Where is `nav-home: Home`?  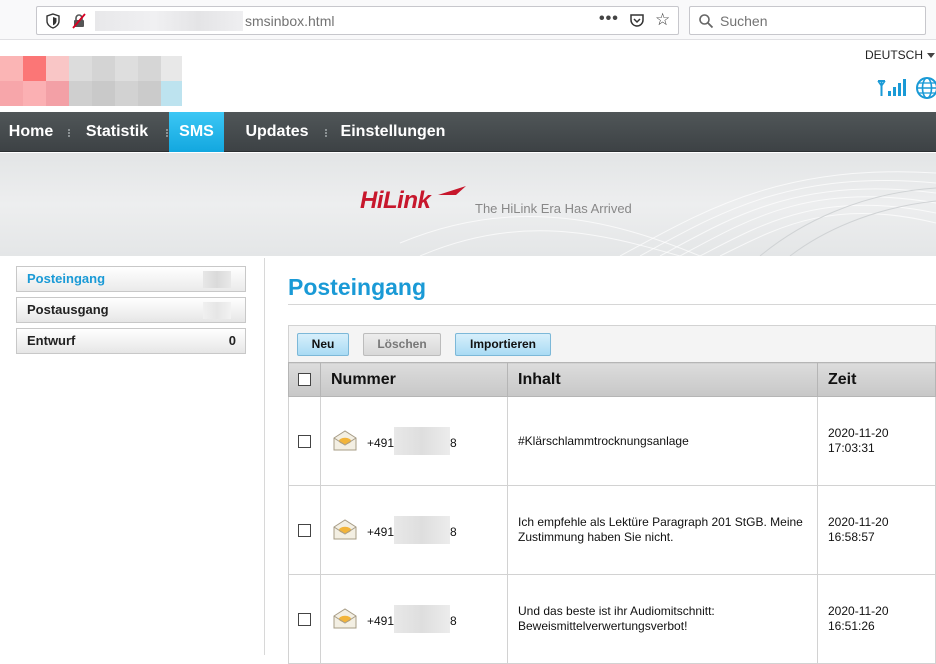
nav-home: Home is located at coordinates (31, 132).